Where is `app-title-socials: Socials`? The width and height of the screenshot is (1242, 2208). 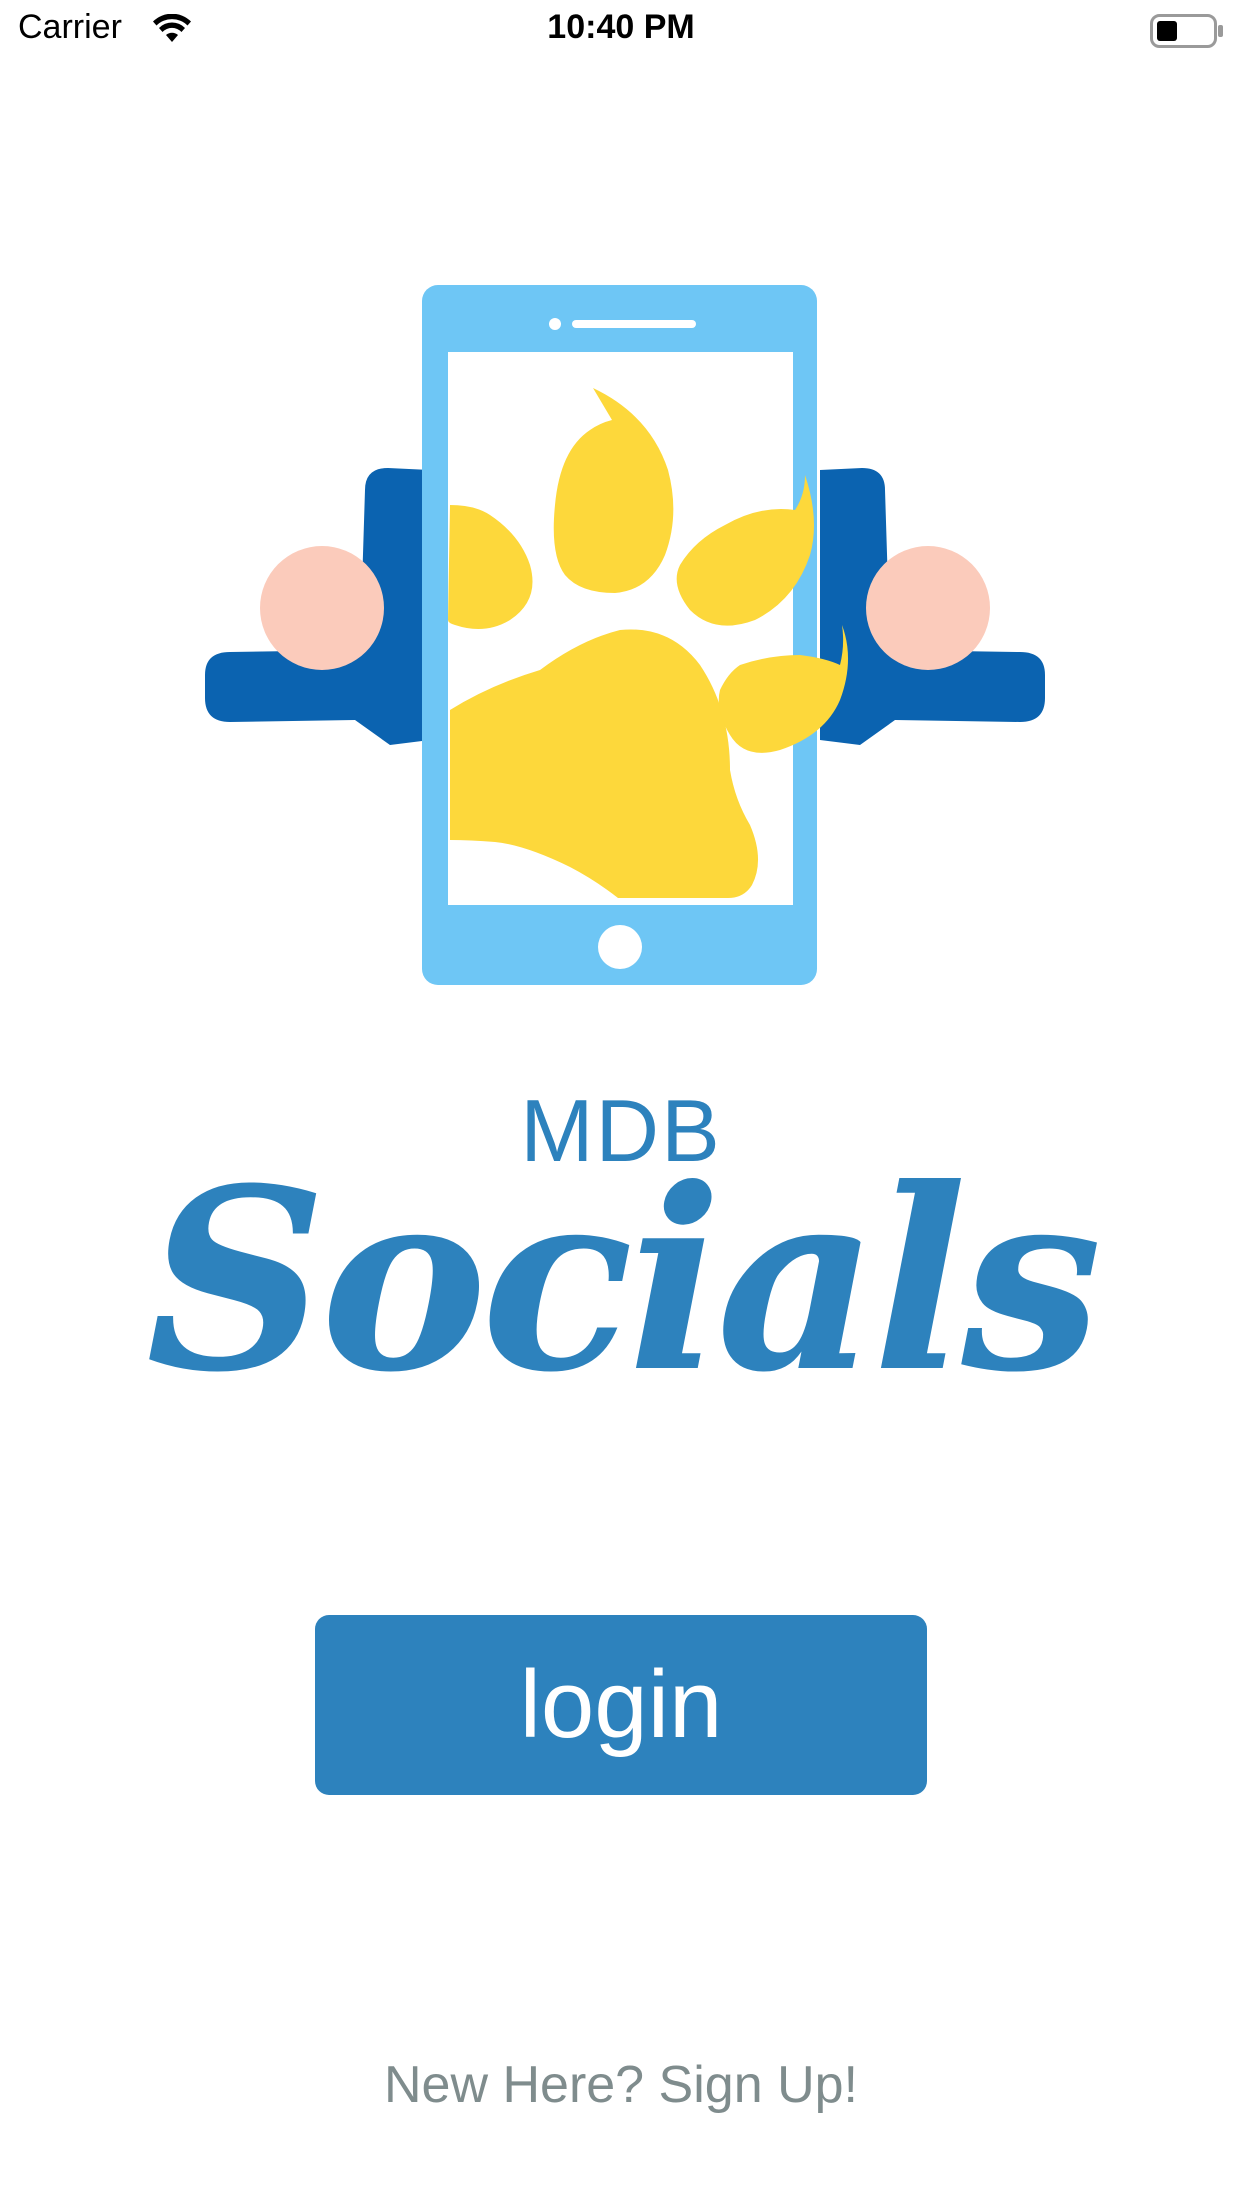
app-title-socials: Socials is located at coordinates (623, 1280).